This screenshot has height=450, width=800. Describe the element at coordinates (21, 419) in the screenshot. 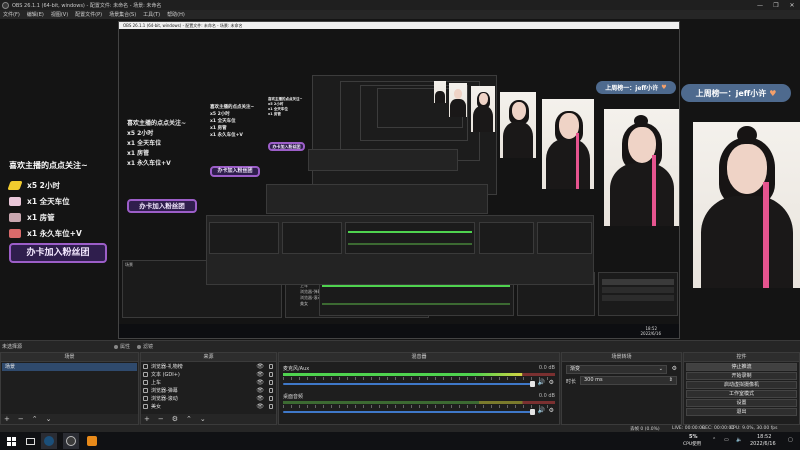

I see `remove-scene-button: −` at that location.